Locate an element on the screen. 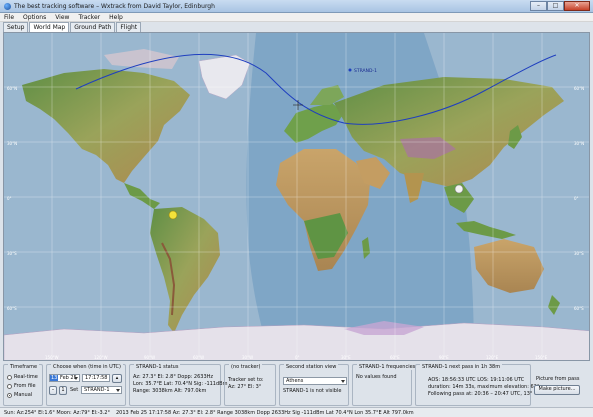  status-line-2: Lon: 35.7°E Lat: 70.4°N Sig: -111dBm is located at coordinates (180, 384).